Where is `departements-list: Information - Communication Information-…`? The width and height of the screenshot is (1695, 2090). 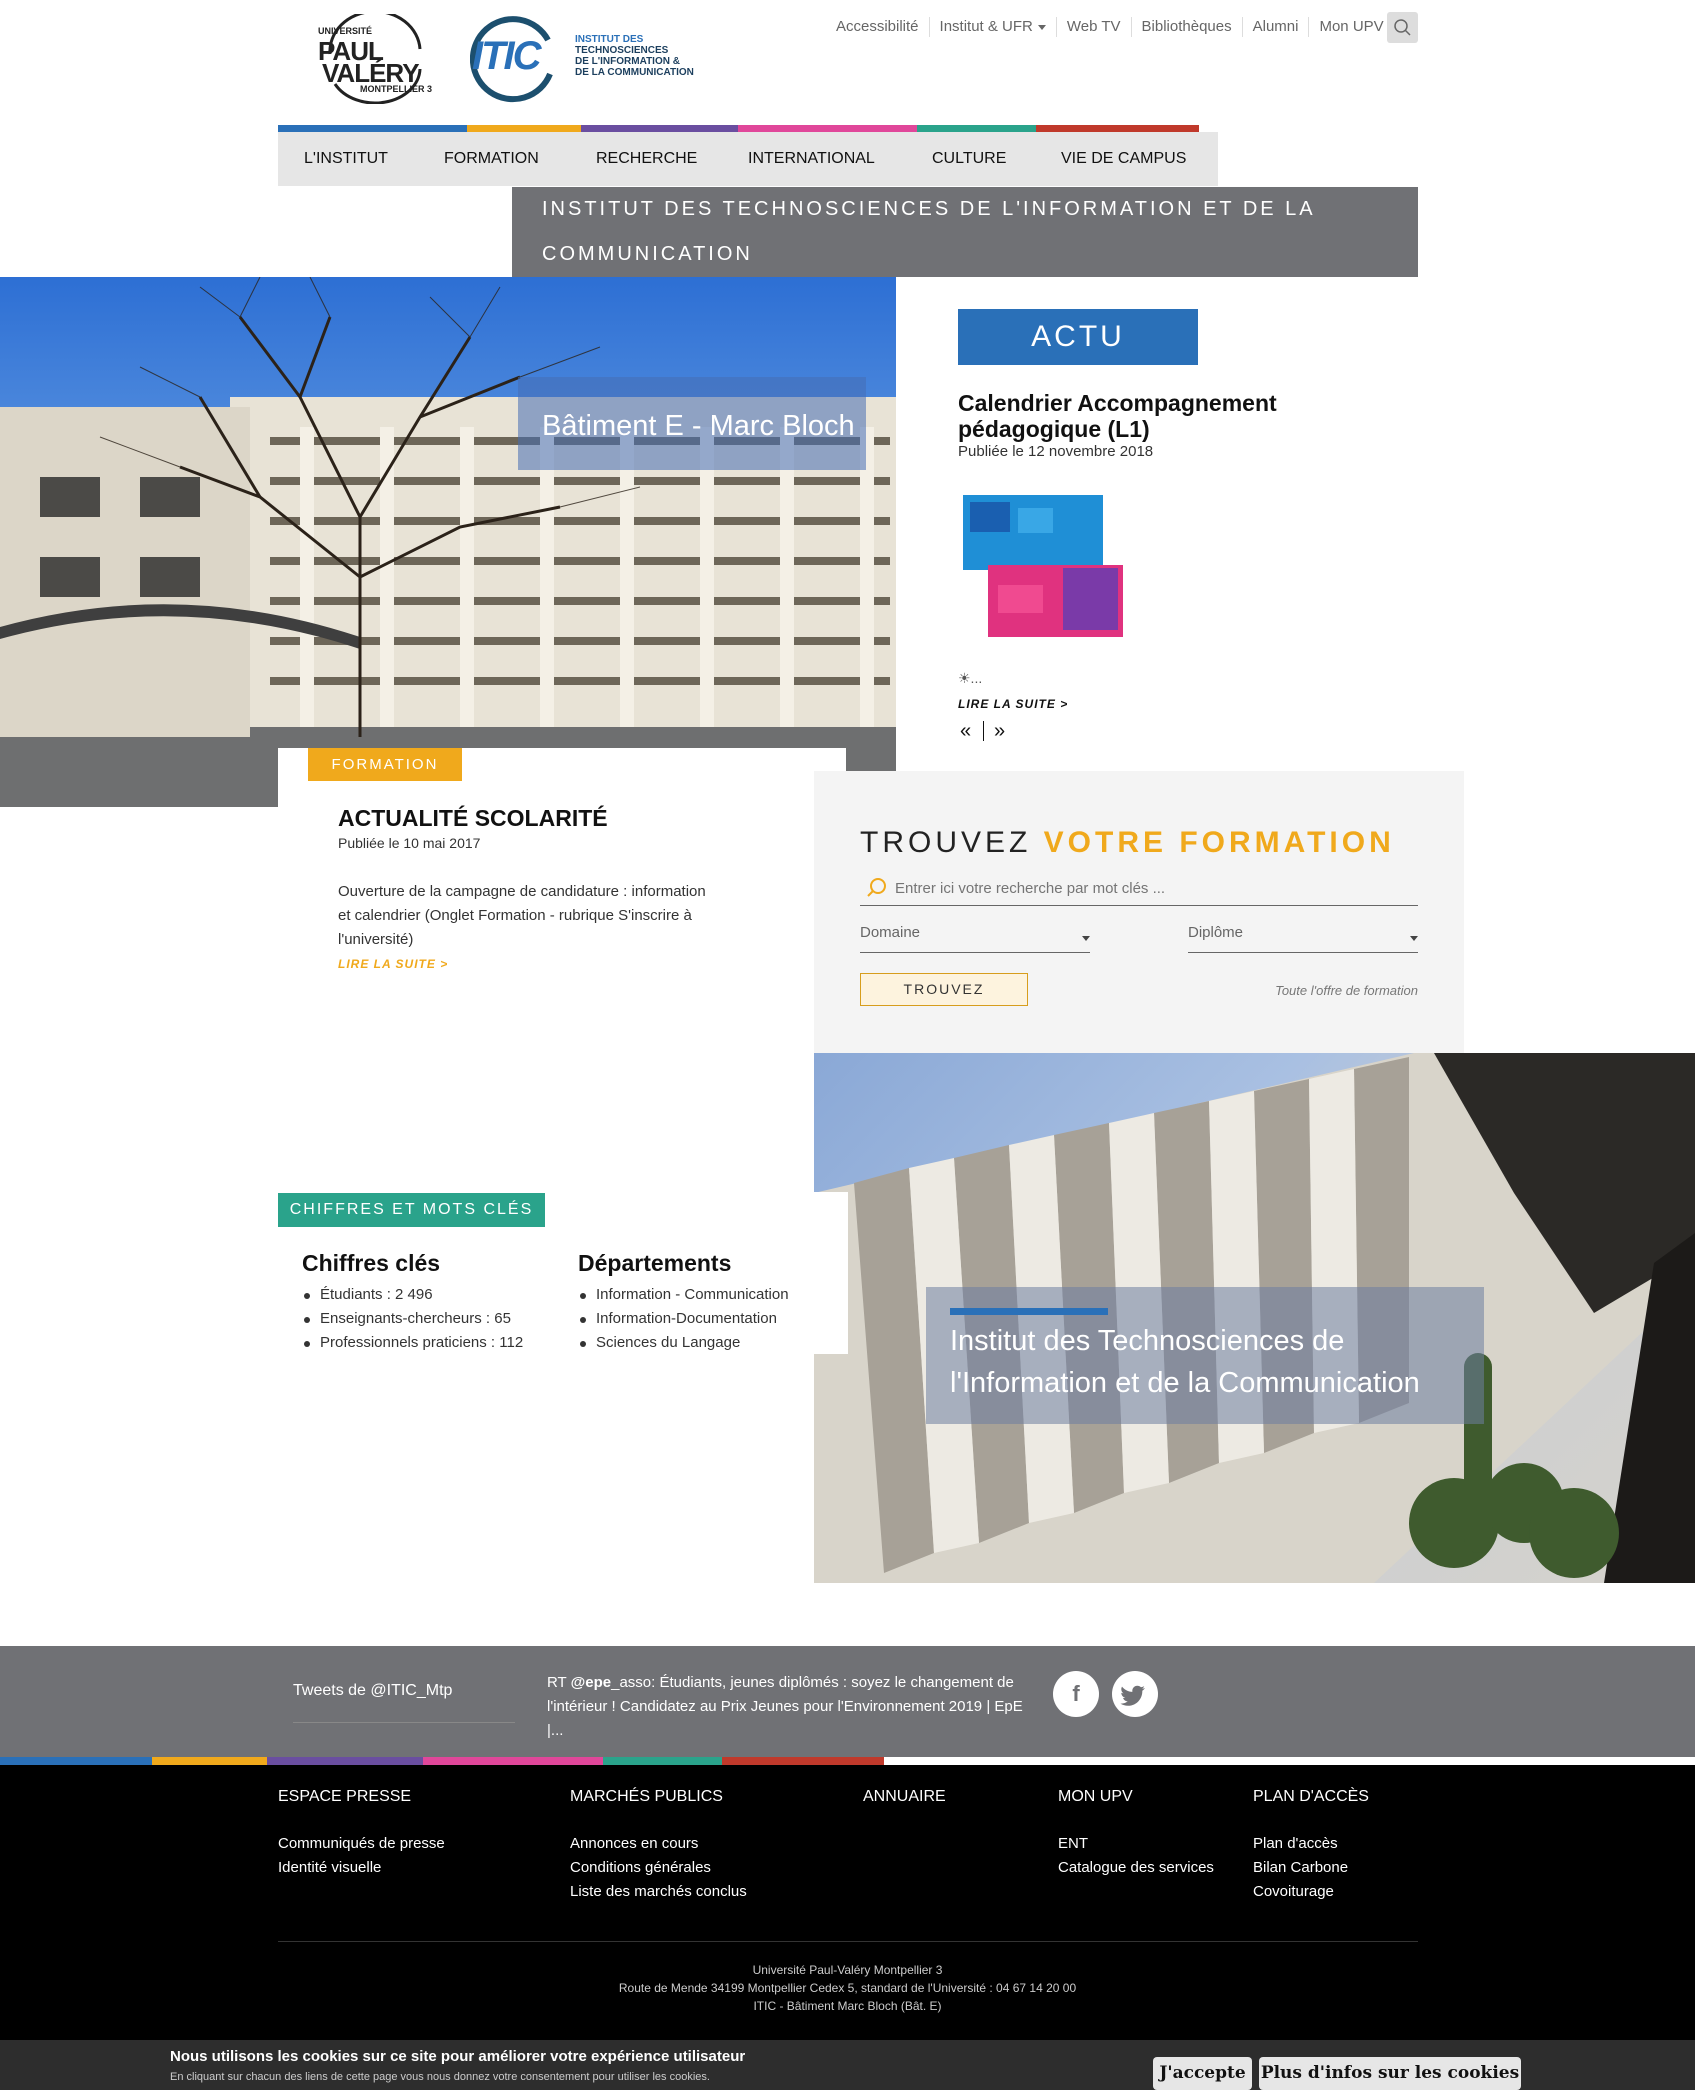 departements-list: Information - Communication Information-… is located at coordinates (683, 1319).